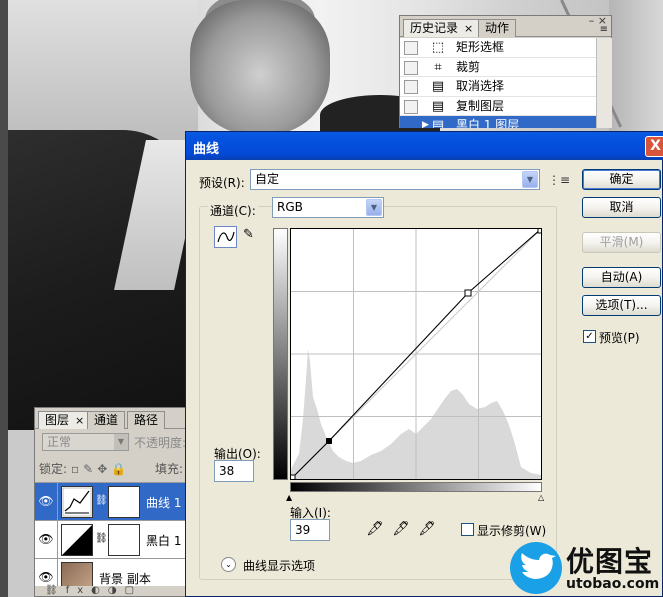 The height and width of the screenshot is (597, 663). I want to click on history-item: ⌗ 裁剪, so click(498, 67).